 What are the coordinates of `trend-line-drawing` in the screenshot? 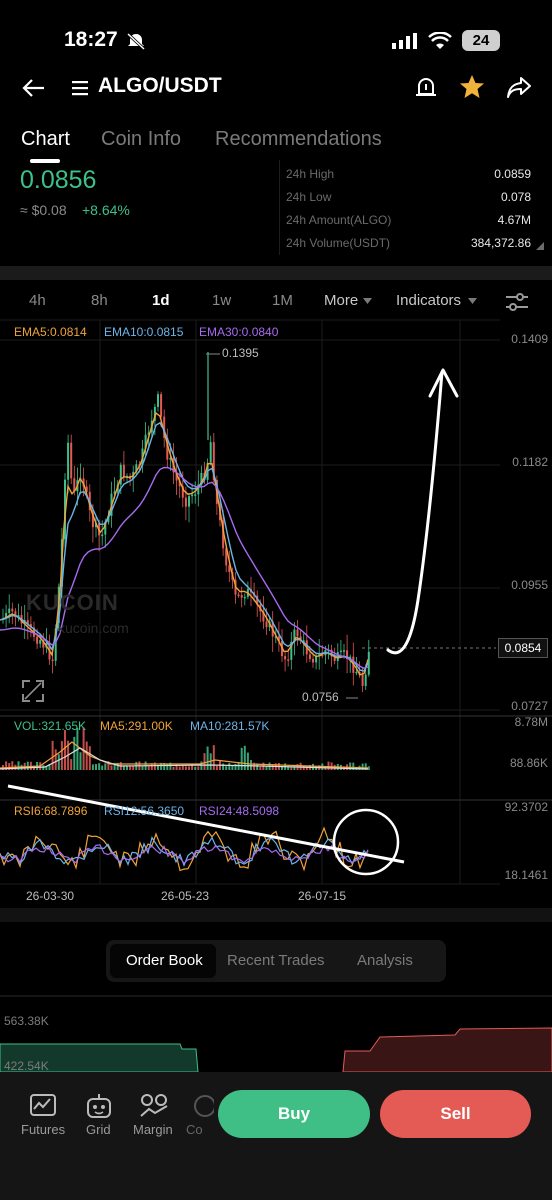 It's located at (206, 824).